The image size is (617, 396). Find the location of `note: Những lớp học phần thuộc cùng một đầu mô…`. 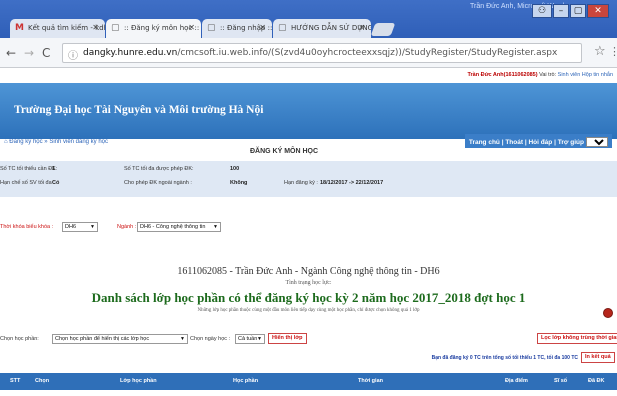

note: Những lớp học phần thuộc cùng một đầu mô… is located at coordinates (308, 310).